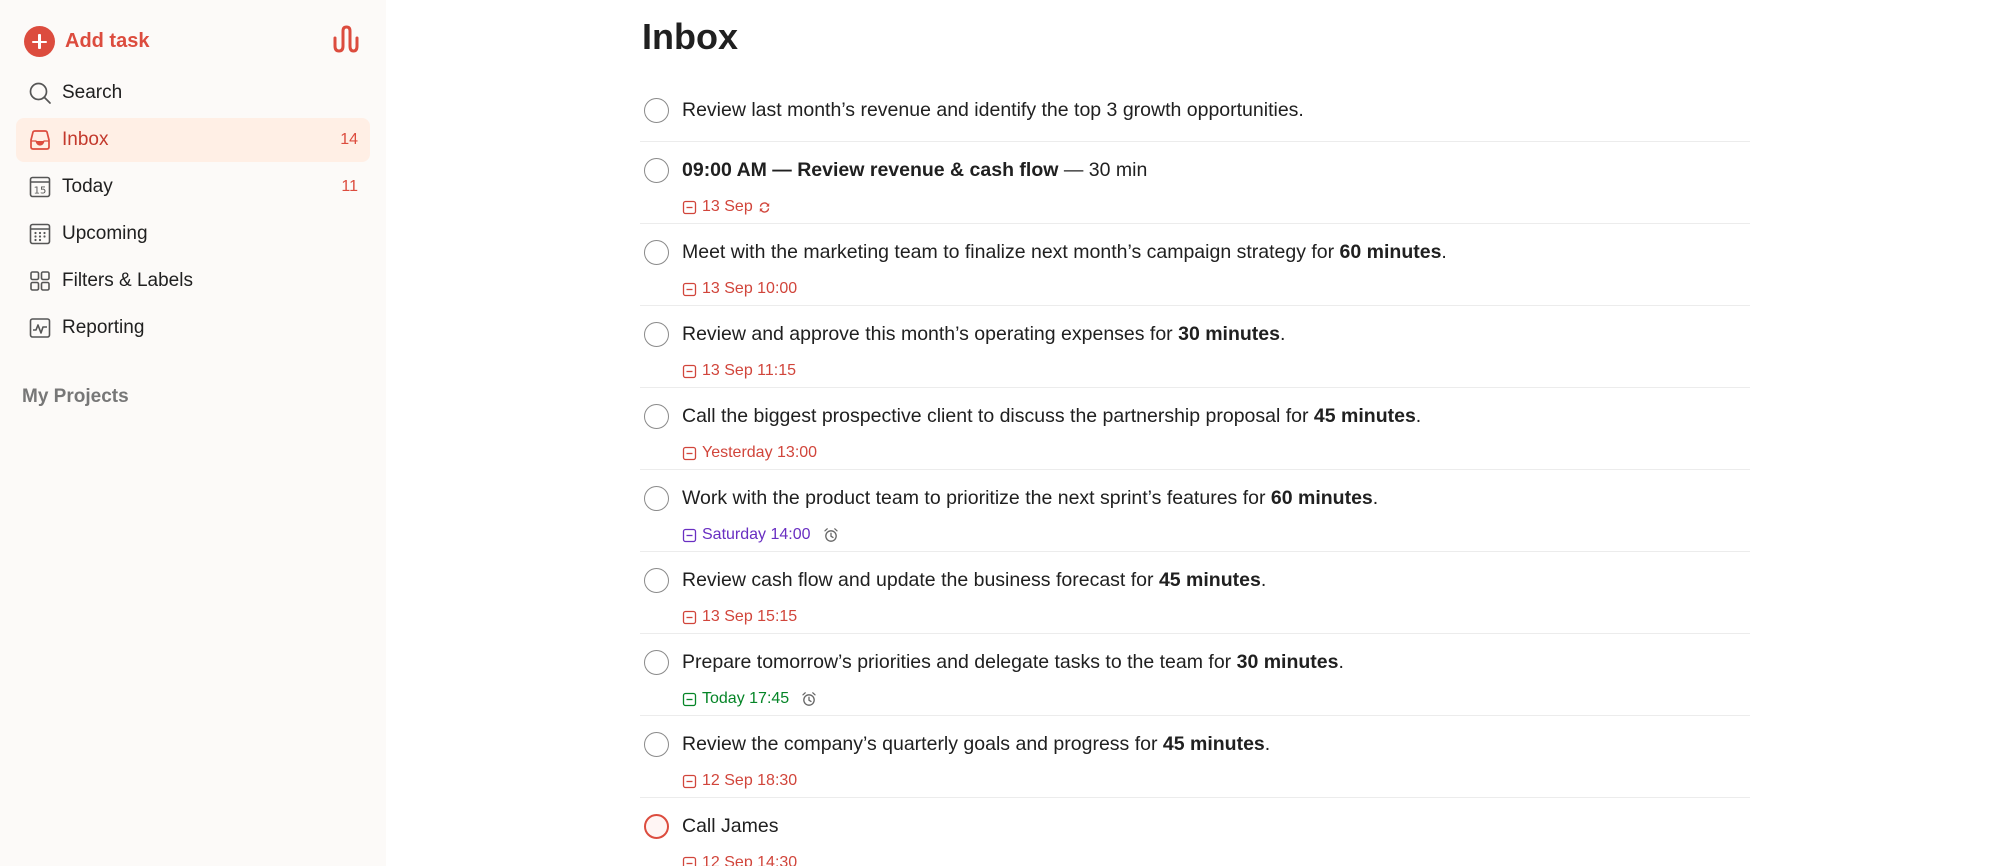 Image resolution: width=2000 pixels, height=866 pixels. What do you see at coordinates (749, 453) in the screenshot?
I see `task-due-date: Yesterday 13:00` at bounding box center [749, 453].